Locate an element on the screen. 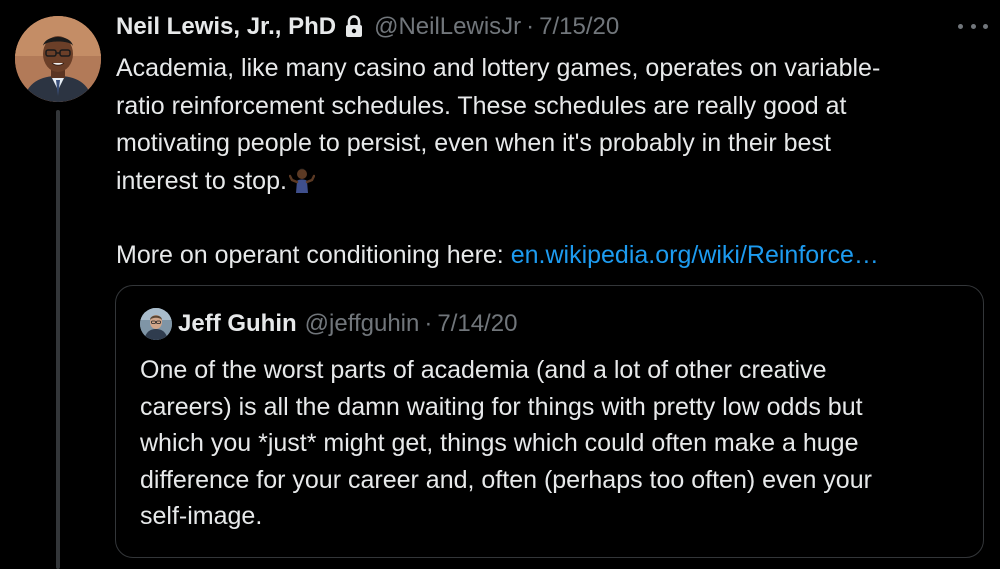  author-name: Neil Lewis, Jr., PhD is located at coordinates (226, 27).